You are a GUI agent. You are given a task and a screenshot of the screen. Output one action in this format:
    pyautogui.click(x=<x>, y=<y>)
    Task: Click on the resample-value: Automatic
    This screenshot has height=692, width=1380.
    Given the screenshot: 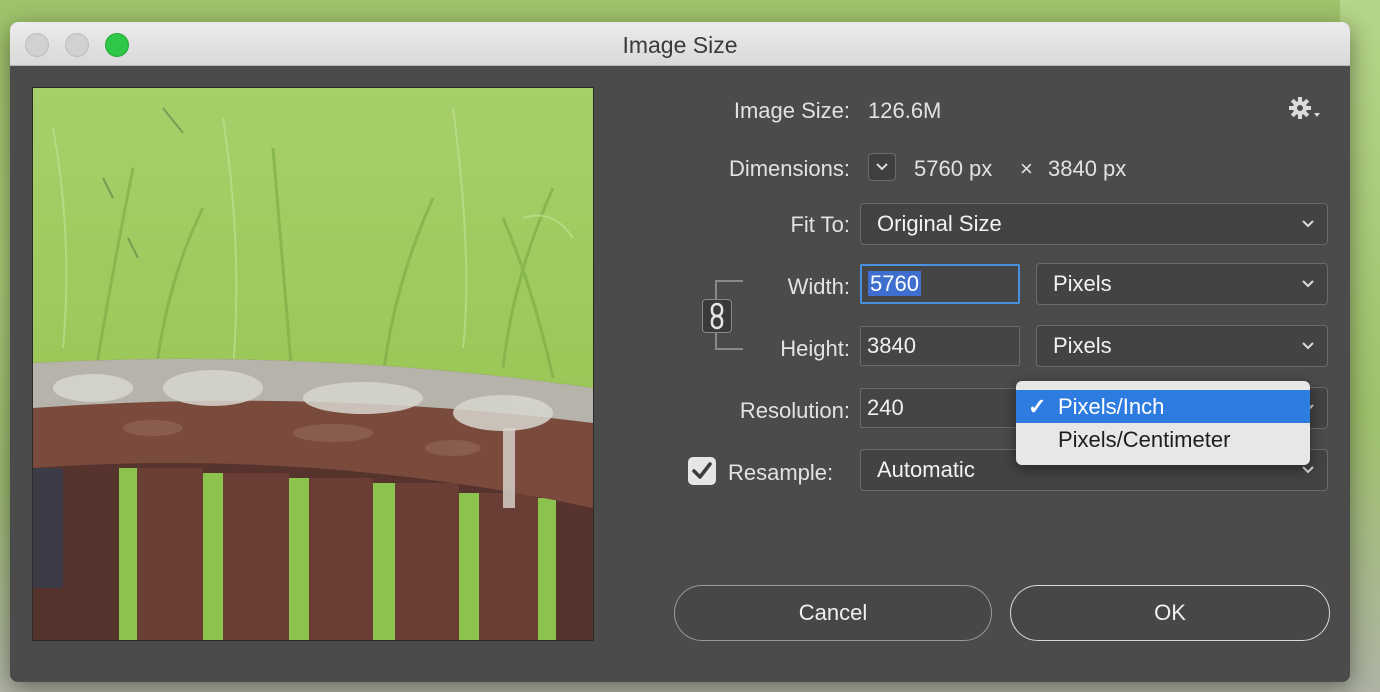 What is the action you would take?
    pyautogui.click(x=926, y=469)
    